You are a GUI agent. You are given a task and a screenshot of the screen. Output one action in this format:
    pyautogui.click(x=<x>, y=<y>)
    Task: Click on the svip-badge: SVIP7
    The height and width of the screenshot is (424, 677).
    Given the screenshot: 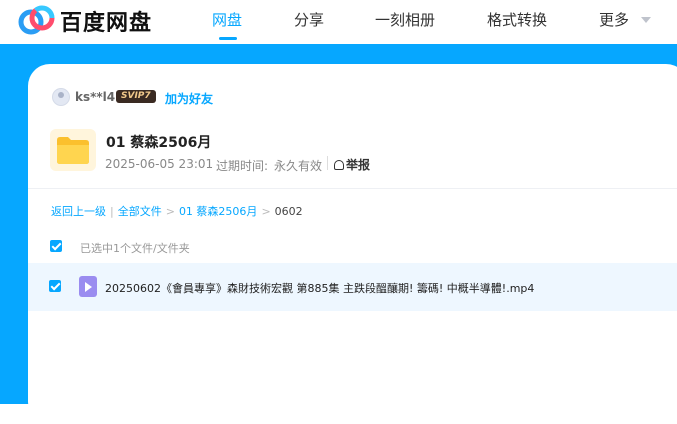 What is the action you would take?
    pyautogui.click(x=136, y=96)
    